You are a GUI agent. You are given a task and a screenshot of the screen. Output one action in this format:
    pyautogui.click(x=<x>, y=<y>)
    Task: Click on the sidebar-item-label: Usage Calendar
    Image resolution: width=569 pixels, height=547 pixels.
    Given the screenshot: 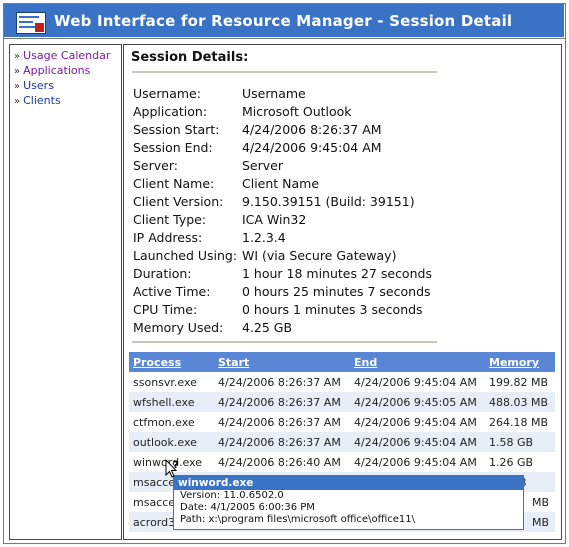 What is the action you would take?
    pyautogui.click(x=66, y=55)
    